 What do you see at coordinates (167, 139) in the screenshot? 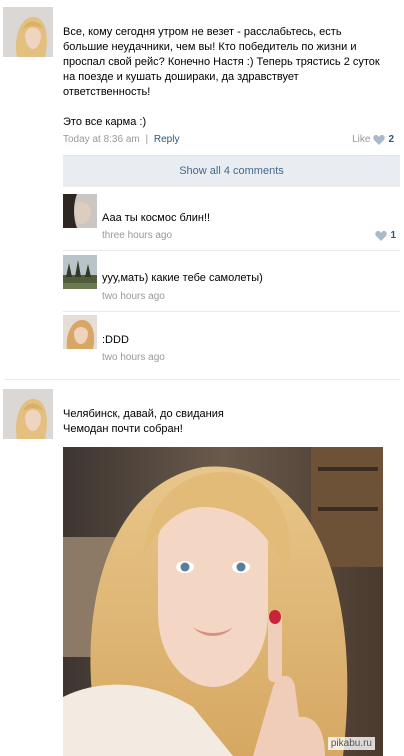
I see `reply-link: Reply` at bounding box center [167, 139].